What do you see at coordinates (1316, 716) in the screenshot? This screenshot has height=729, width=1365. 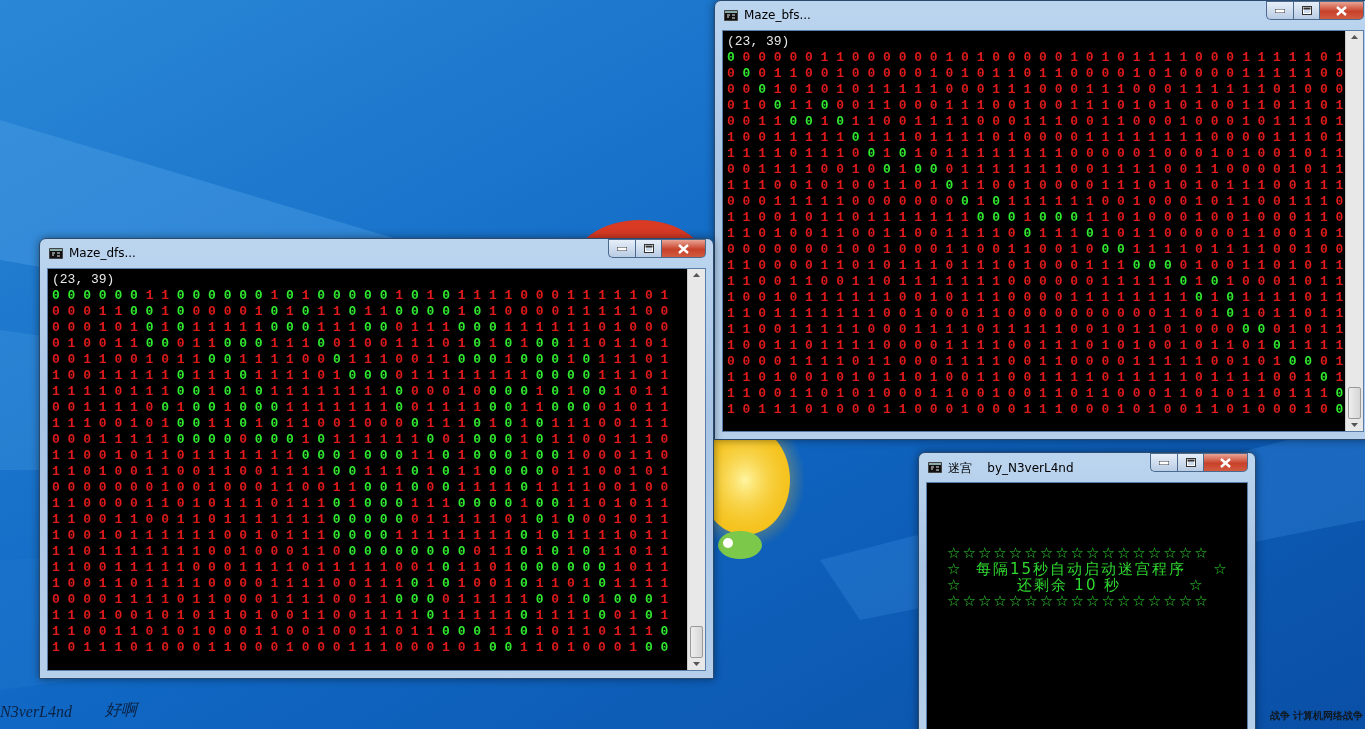 I see `desktop-icon-label: 战争 计算机网络战争` at bounding box center [1316, 716].